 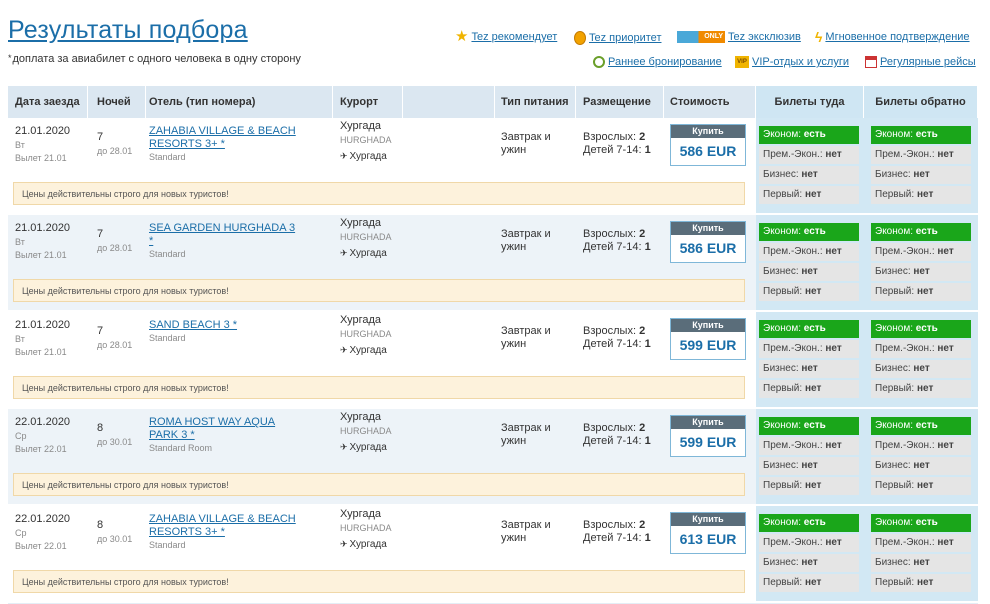 What do you see at coordinates (222, 234) in the screenshot?
I see `hotel-link: SEA GARDEN HURGHADA 3 *` at bounding box center [222, 234].